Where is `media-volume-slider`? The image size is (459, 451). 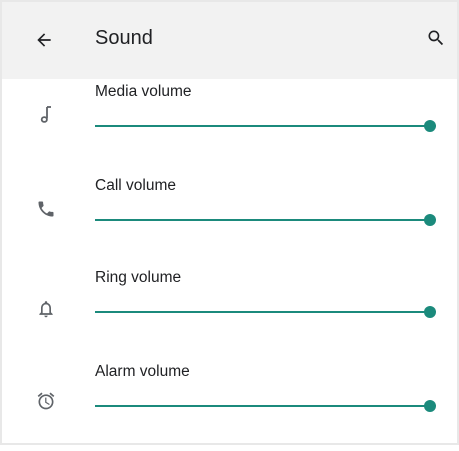
media-volume-slider is located at coordinates (267, 127).